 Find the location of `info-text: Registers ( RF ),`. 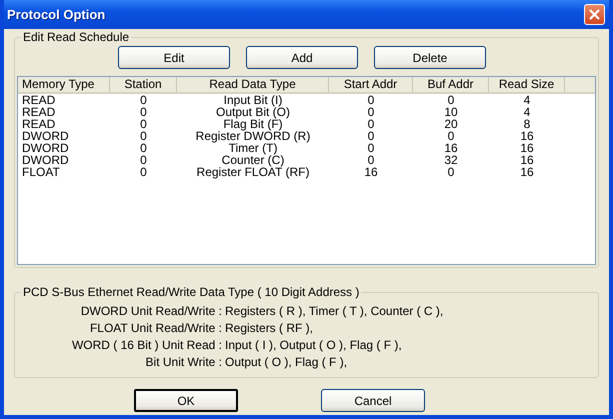

info-text: Registers ( RF ), is located at coordinates (269, 328).